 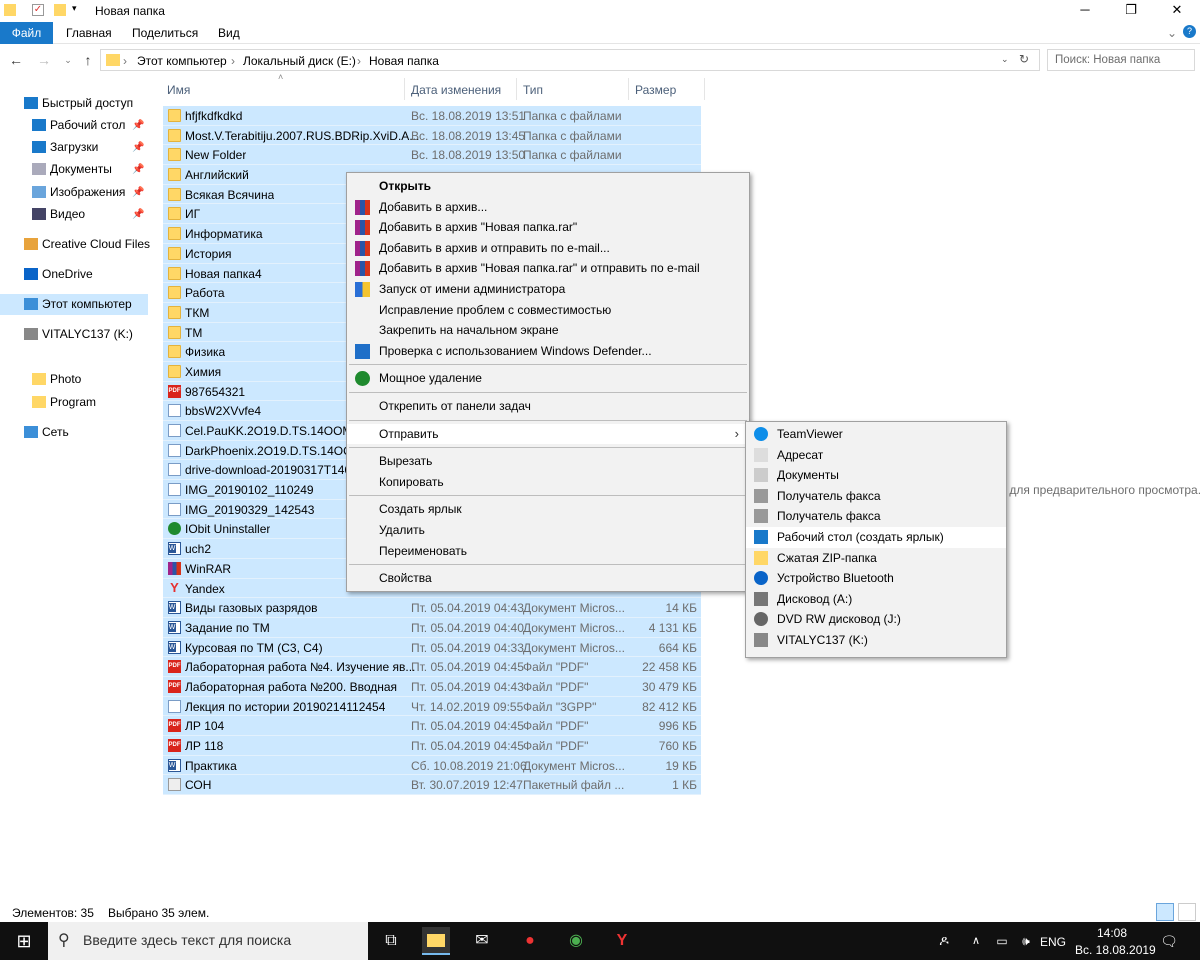 What do you see at coordinates (88, 60) in the screenshot?
I see `up-button: ↑` at bounding box center [88, 60].